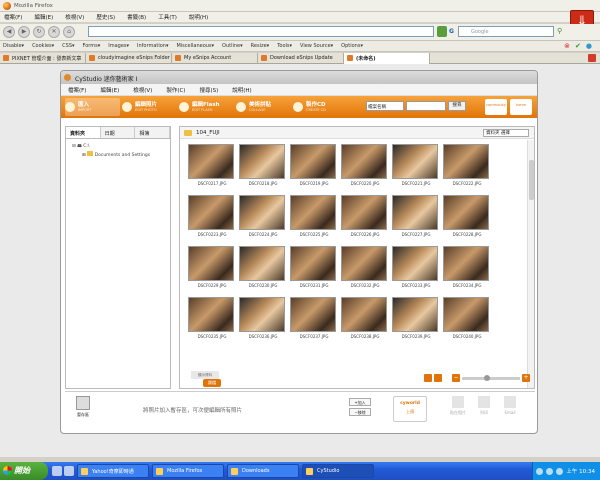 The height and width of the screenshot is (480, 600). I want to click on photo-thumbnail: DSCF0225.JPG, so click(314, 217).